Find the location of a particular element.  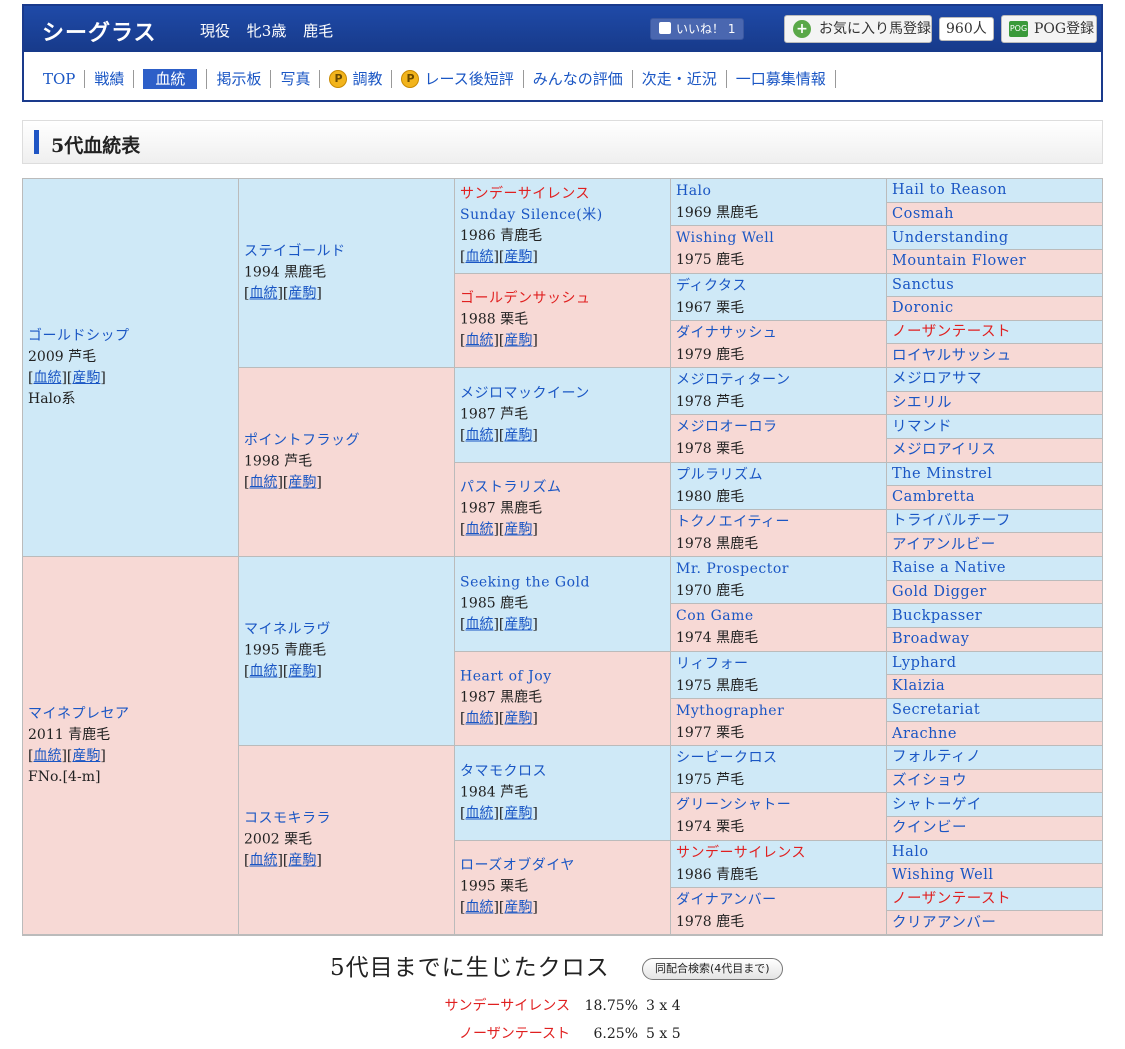

horse-name-link: ディクタス is located at coordinates (780, 286).